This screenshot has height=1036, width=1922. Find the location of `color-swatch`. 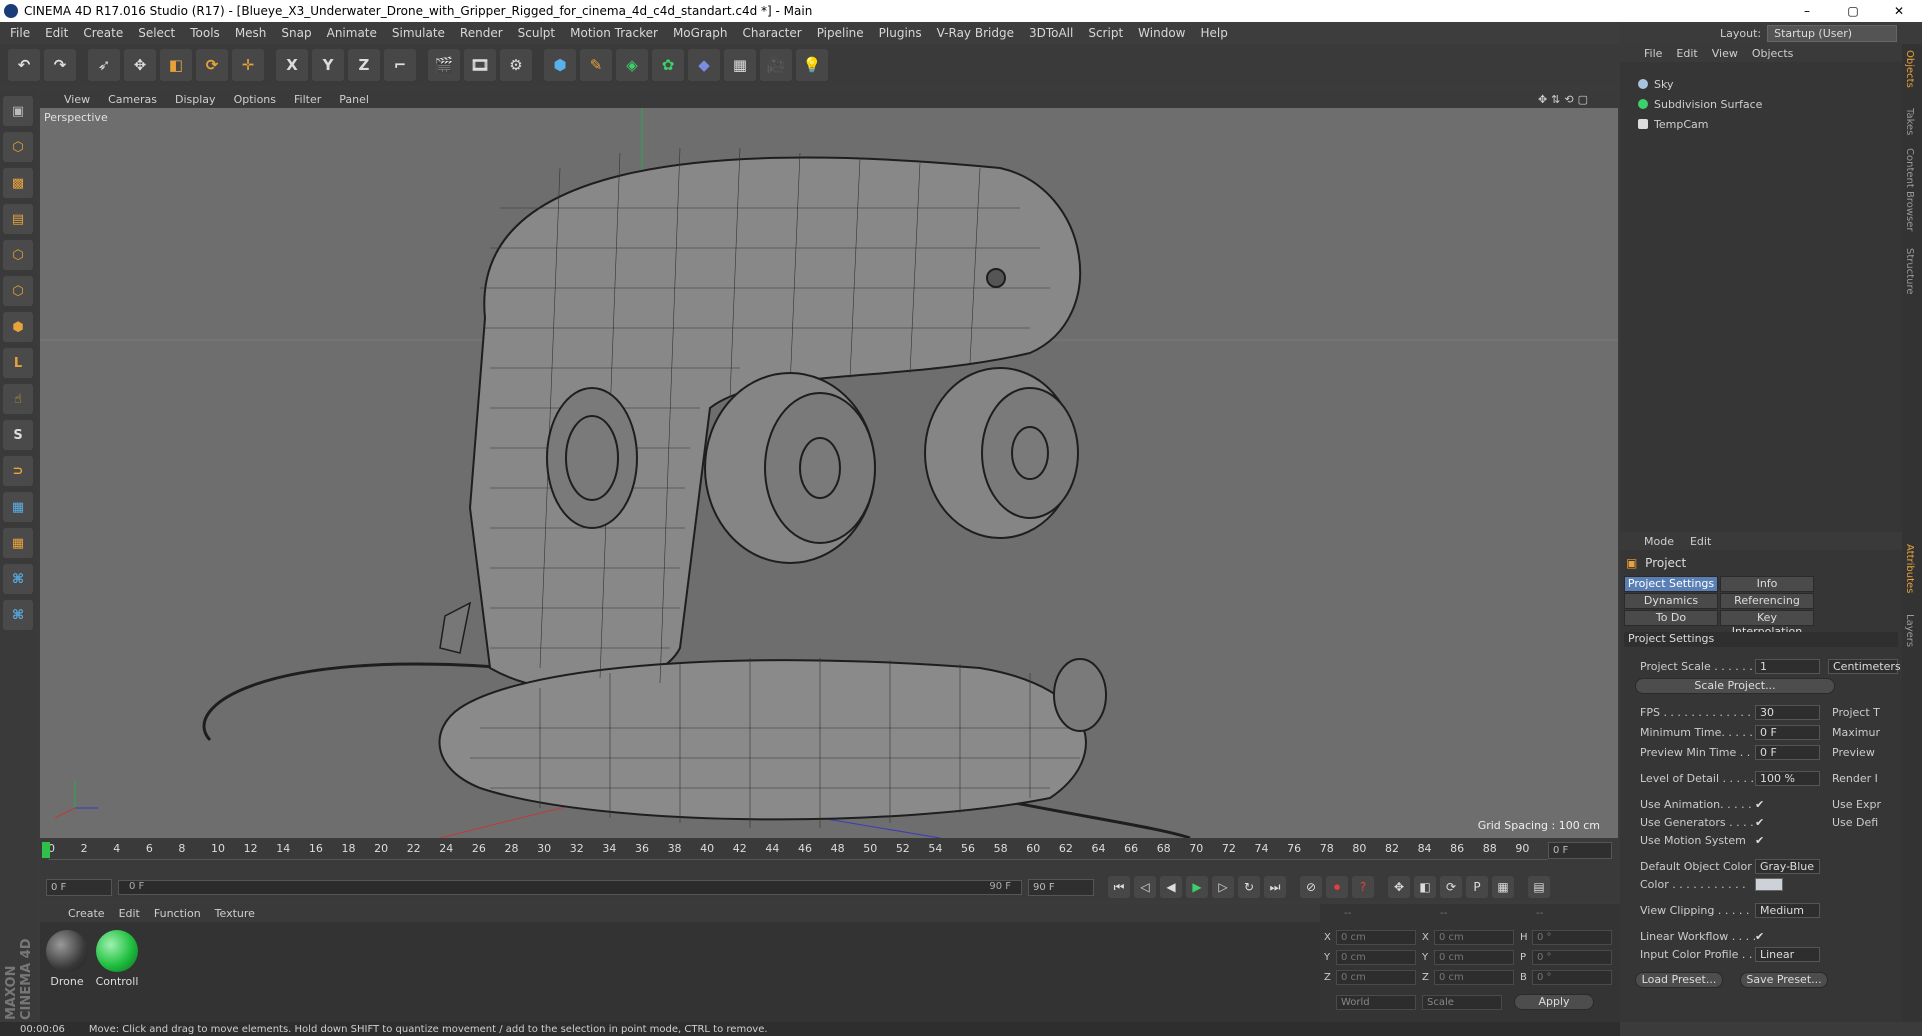

color-swatch is located at coordinates (1769, 884).